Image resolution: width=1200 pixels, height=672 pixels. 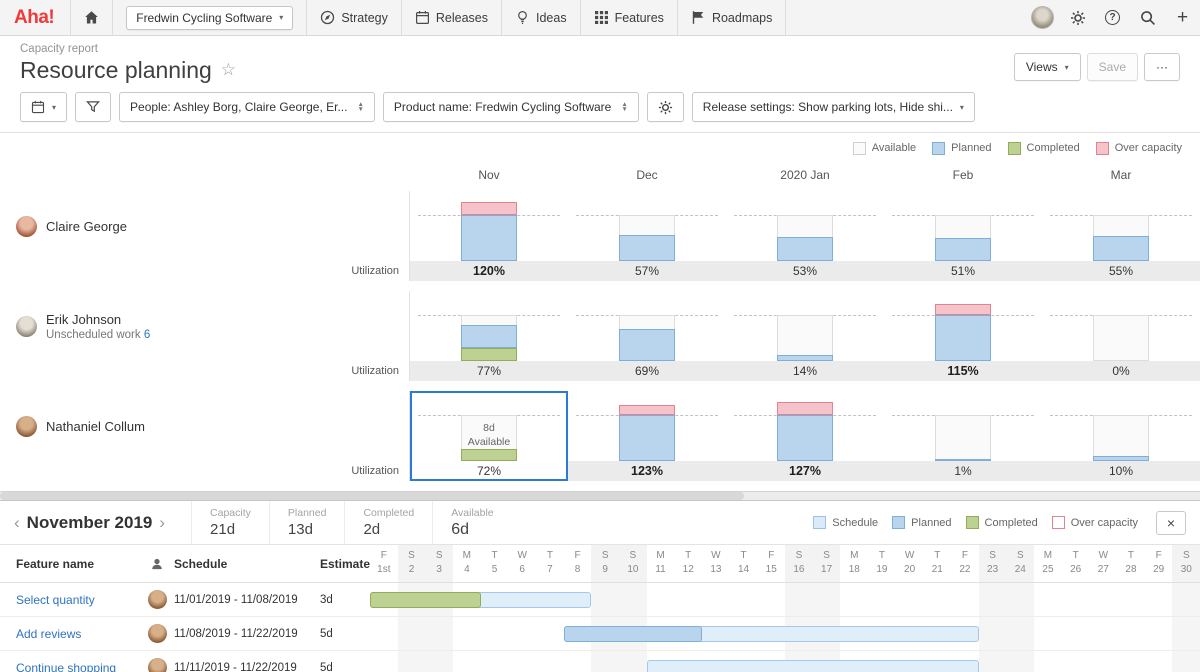 What do you see at coordinates (345, 563) in the screenshot?
I see `column-estimate: Estimate` at bounding box center [345, 563].